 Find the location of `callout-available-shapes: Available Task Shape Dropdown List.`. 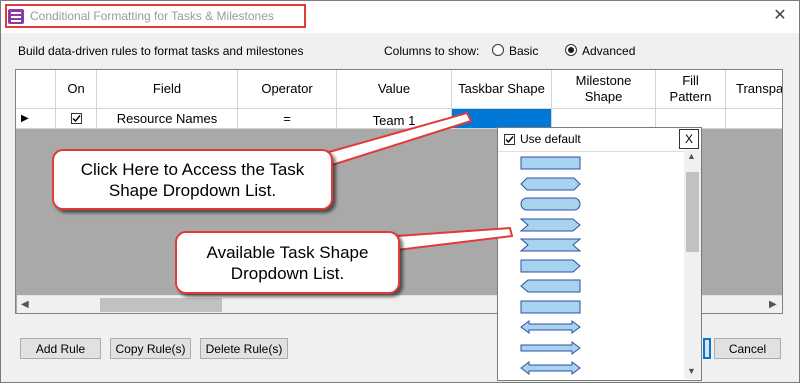

callout-available-shapes: Available Task Shape Dropdown List. is located at coordinates (287, 262).